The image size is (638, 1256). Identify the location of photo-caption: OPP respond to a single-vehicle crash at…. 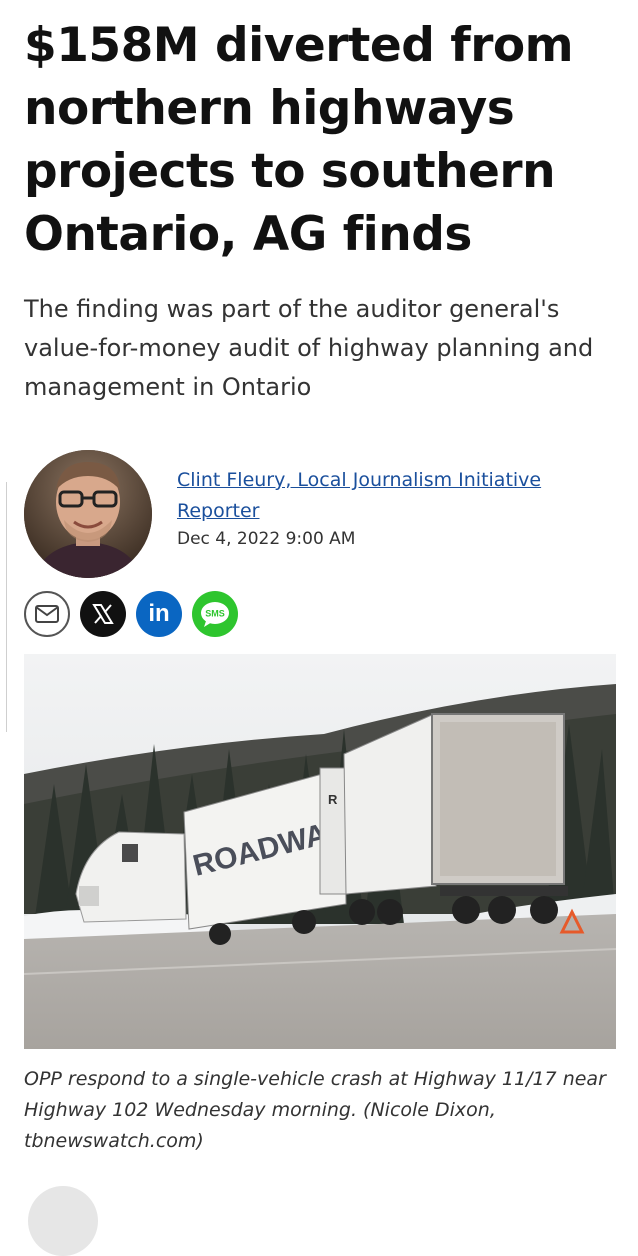
(315, 1110).